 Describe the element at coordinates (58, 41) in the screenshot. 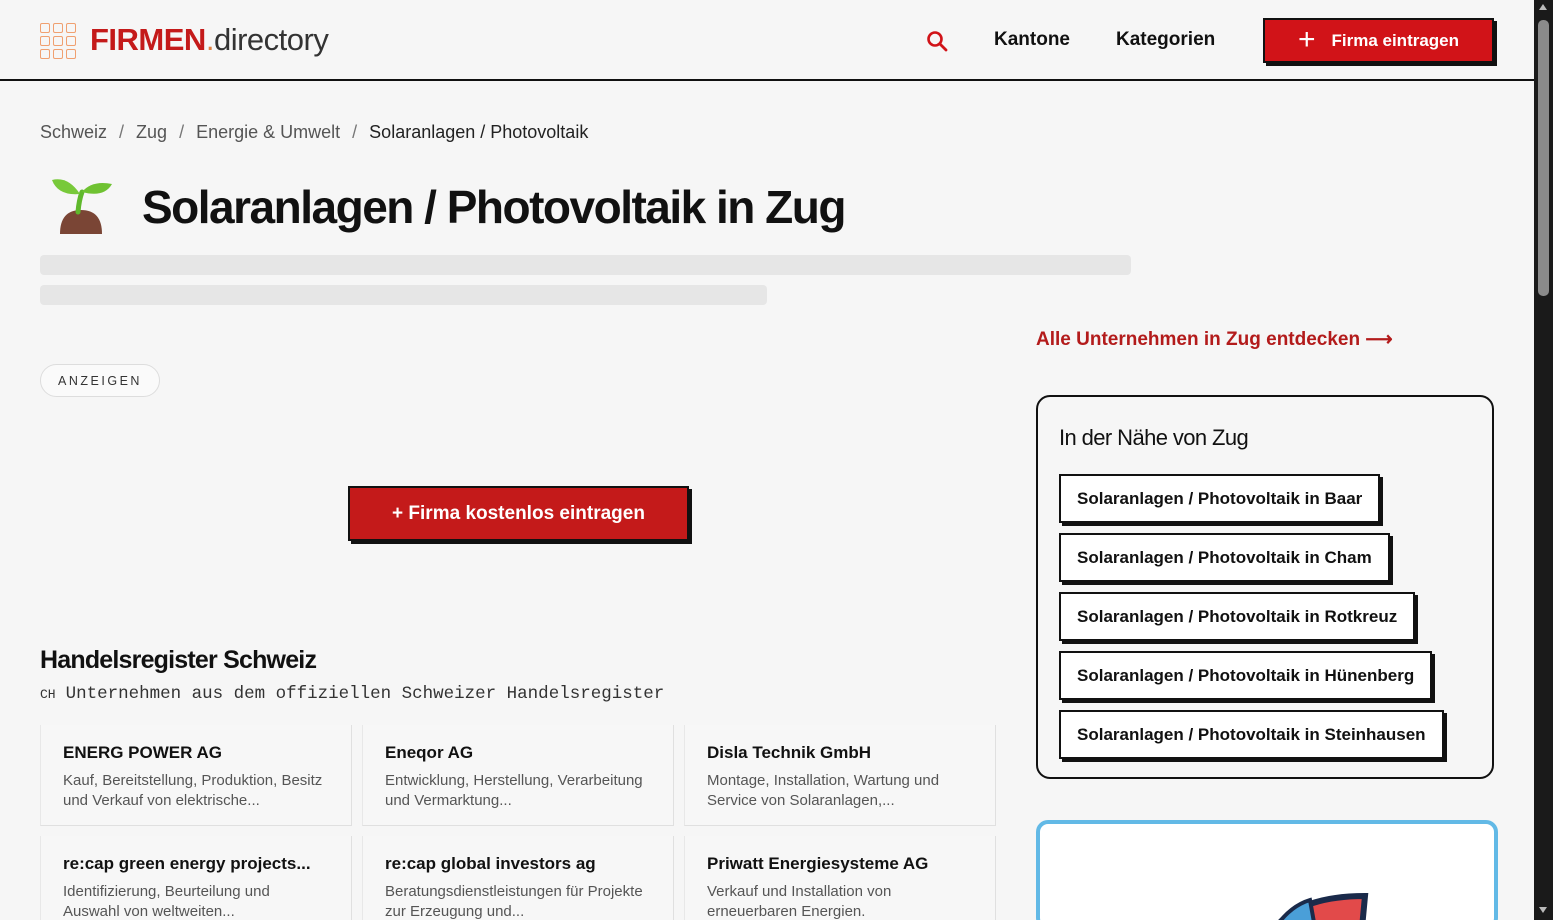

I see `logo-grid-icon` at that location.